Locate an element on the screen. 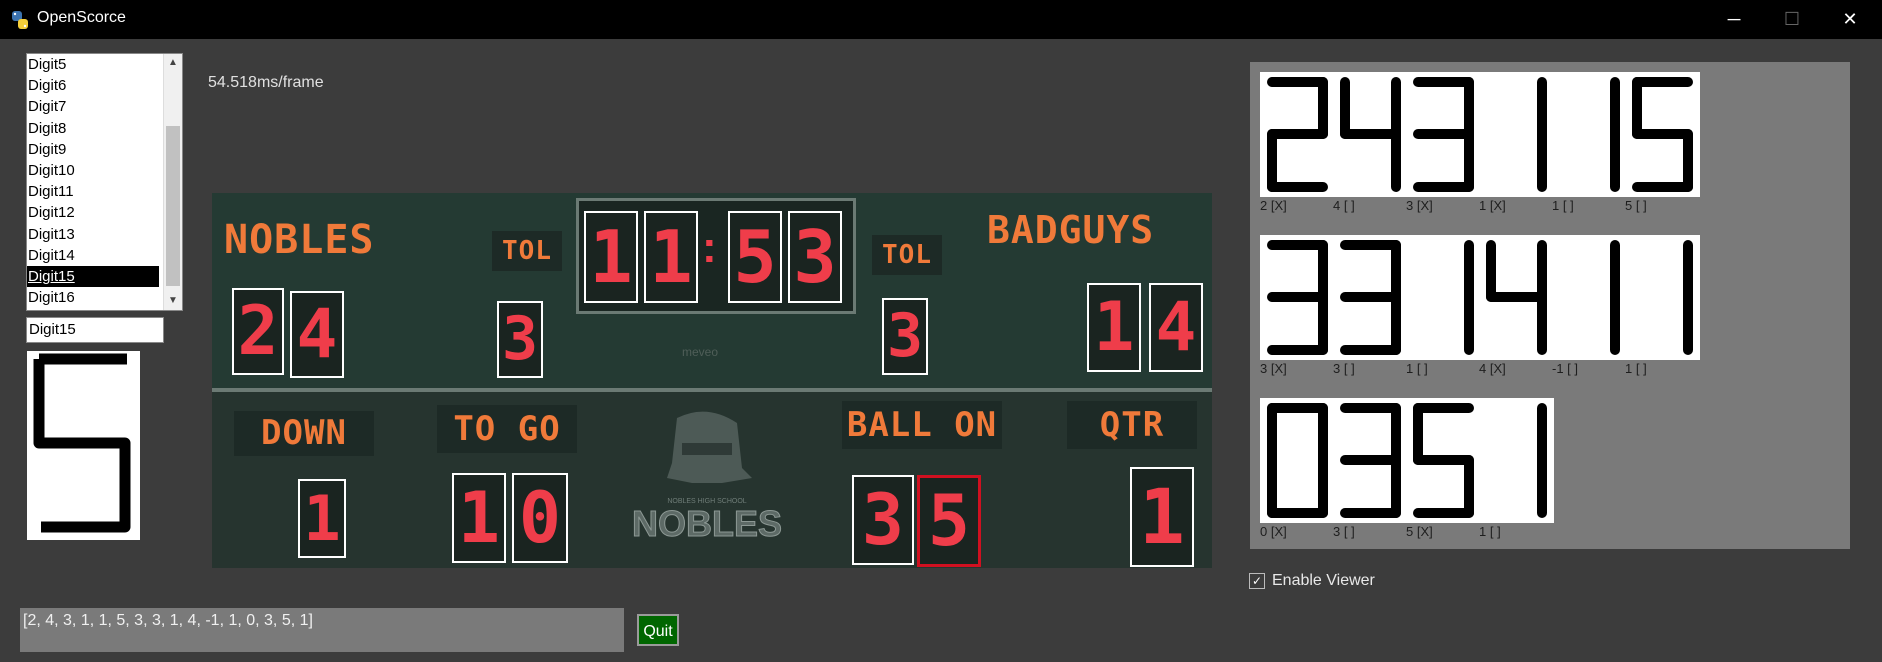 Image resolution: width=1882 pixels, height=662 pixels. close-button: ✕ is located at coordinates (1850, 19).